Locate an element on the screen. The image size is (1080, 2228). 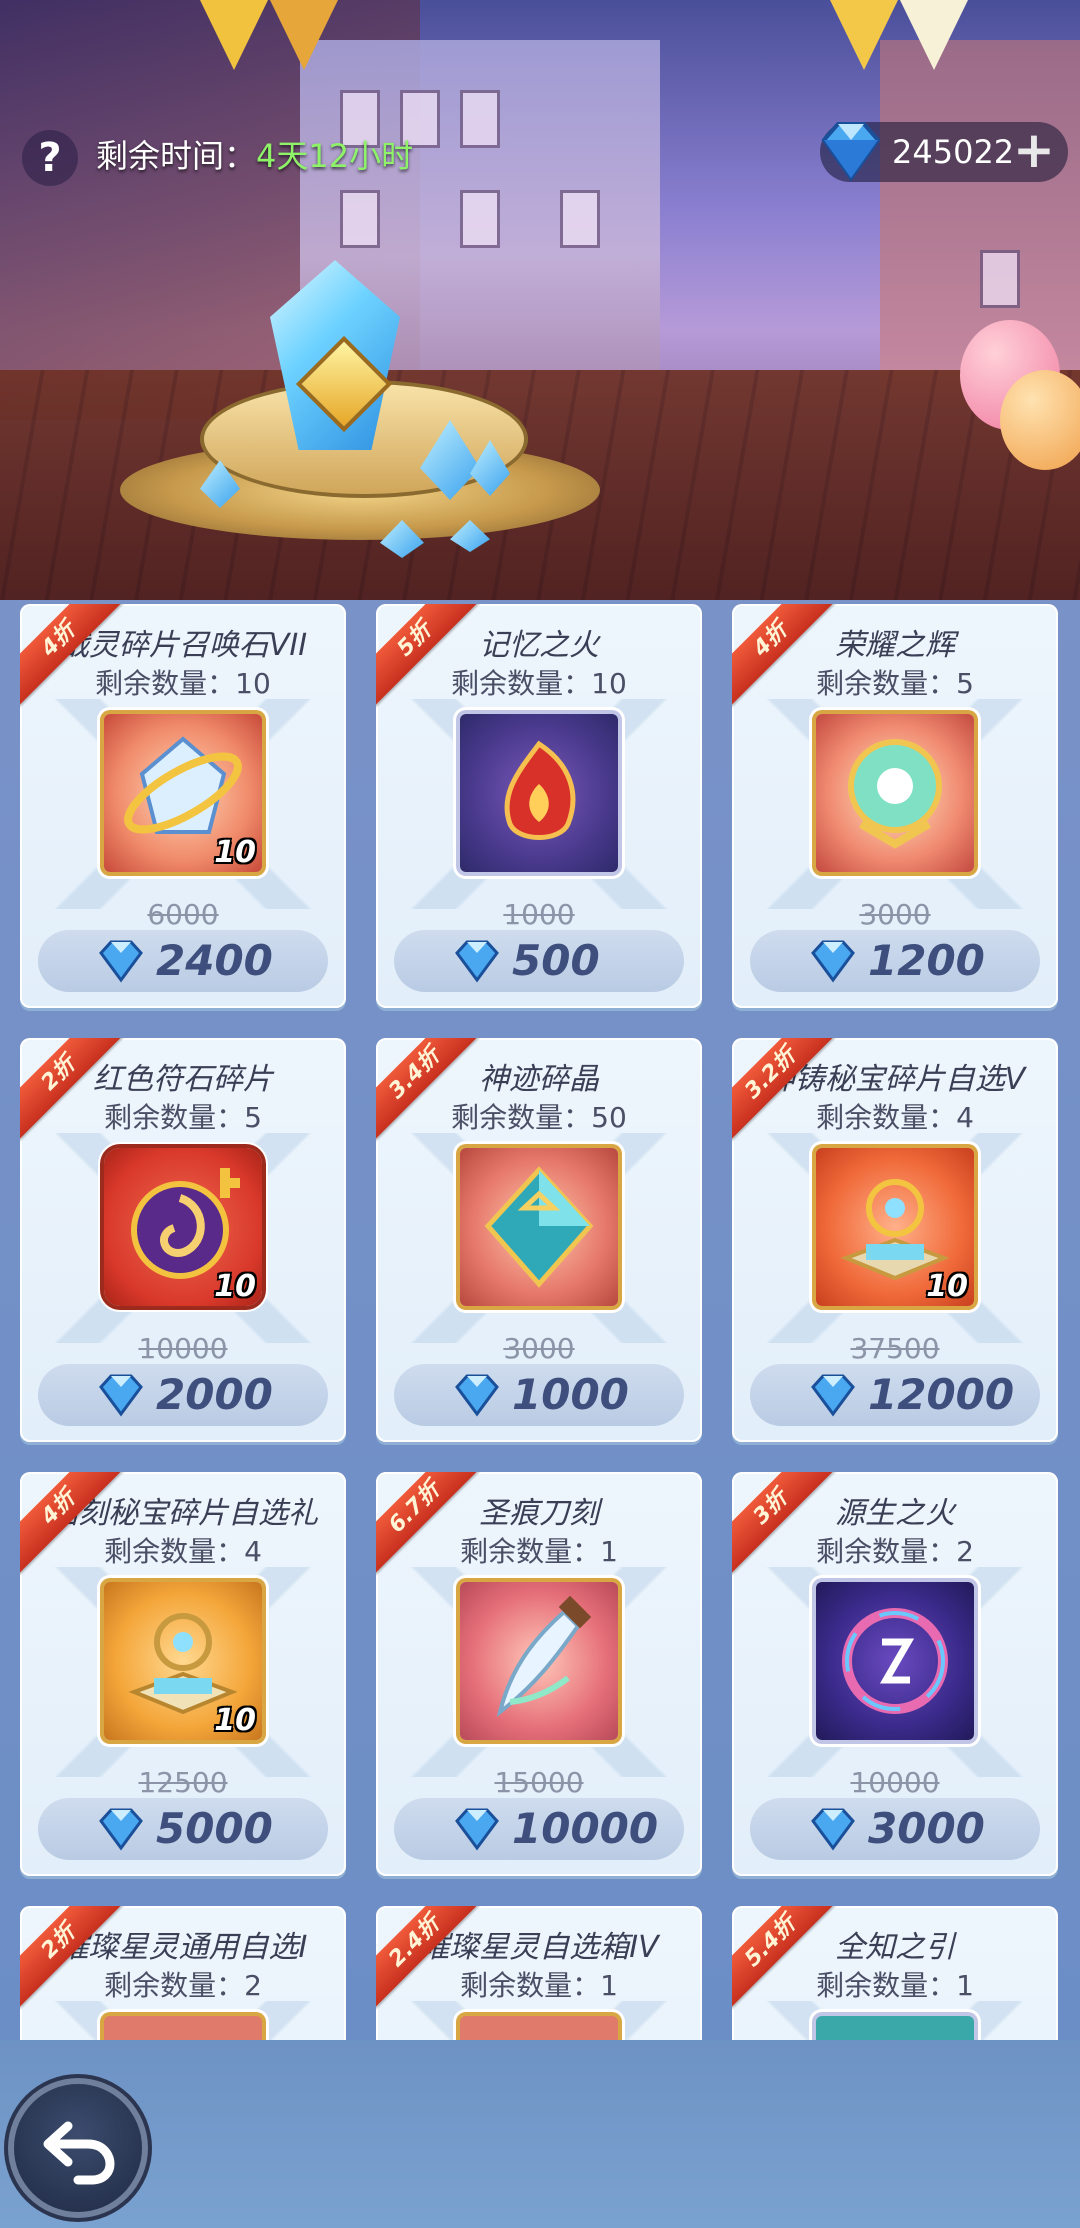
timer-label: 剩余时间： is located at coordinates (176, 156).